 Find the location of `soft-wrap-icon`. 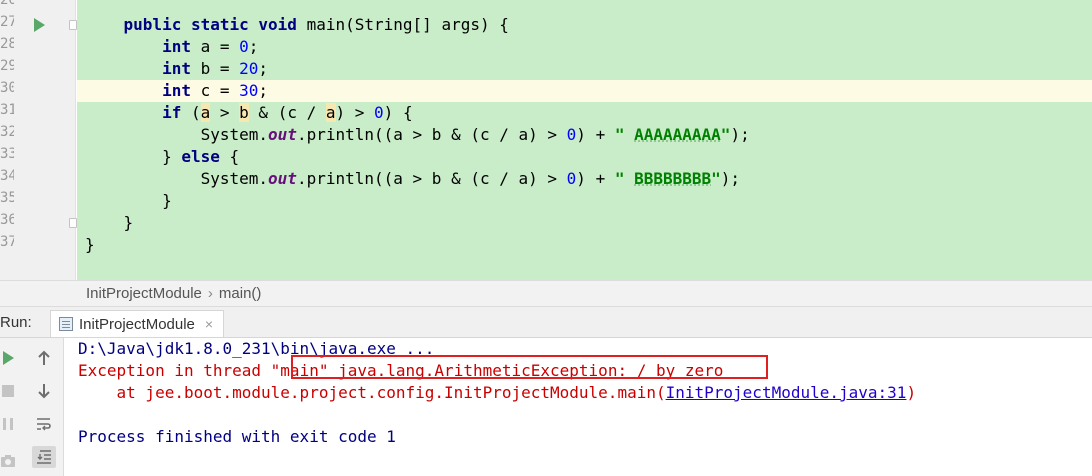

soft-wrap-icon is located at coordinates (44, 424).